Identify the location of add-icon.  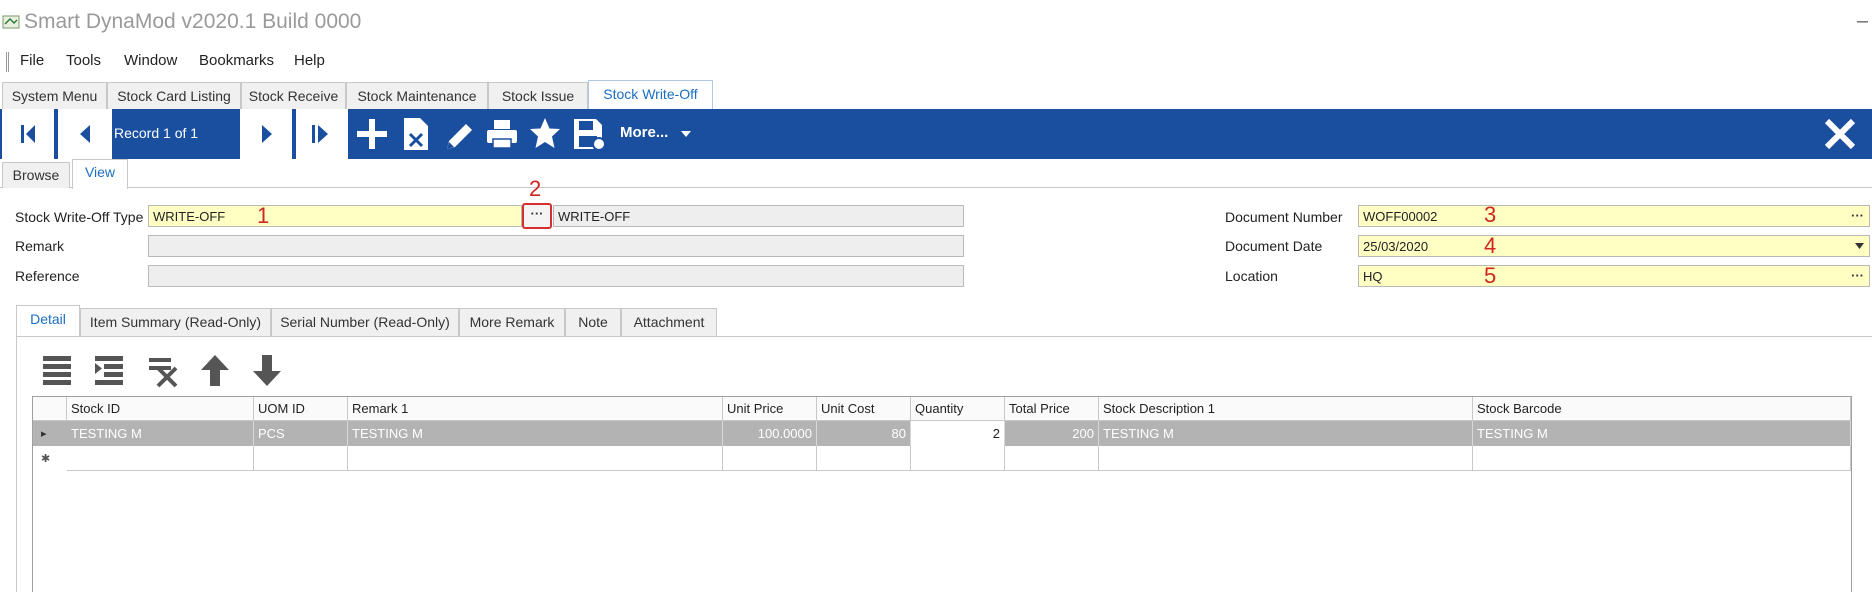
(372, 134).